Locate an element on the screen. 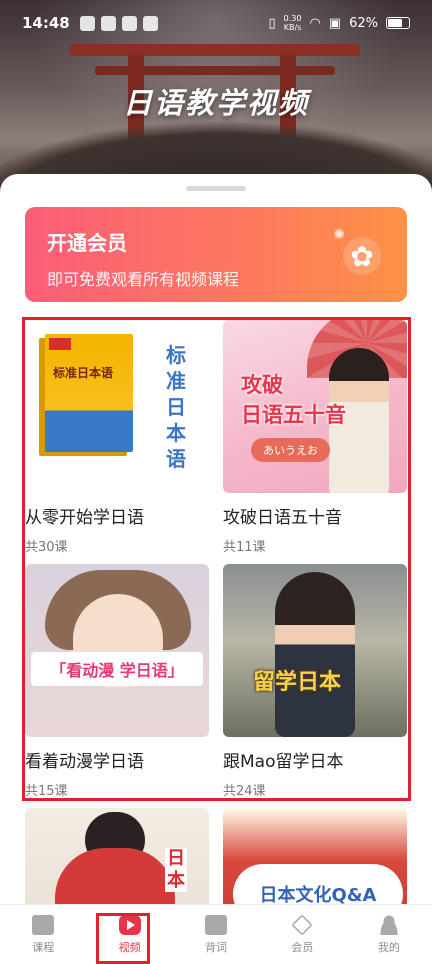 Image resolution: width=432 pixels, height=964 pixels. word-cards-icon is located at coordinates (216, 924).